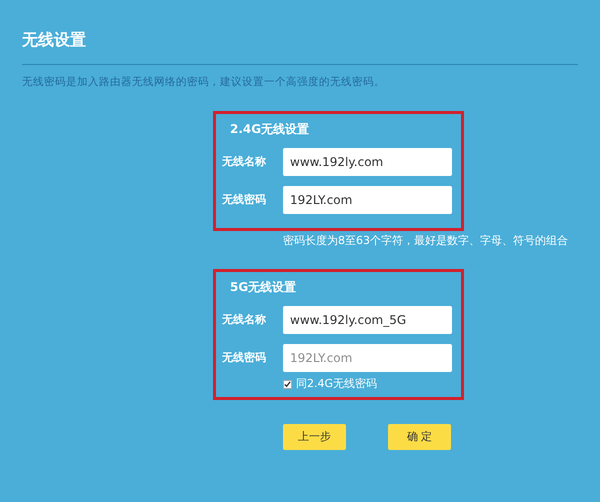 The width and height of the screenshot is (600, 502). Describe the element at coordinates (54, 39) in the screenshot. I see `page-title: 无线设置` at that location.